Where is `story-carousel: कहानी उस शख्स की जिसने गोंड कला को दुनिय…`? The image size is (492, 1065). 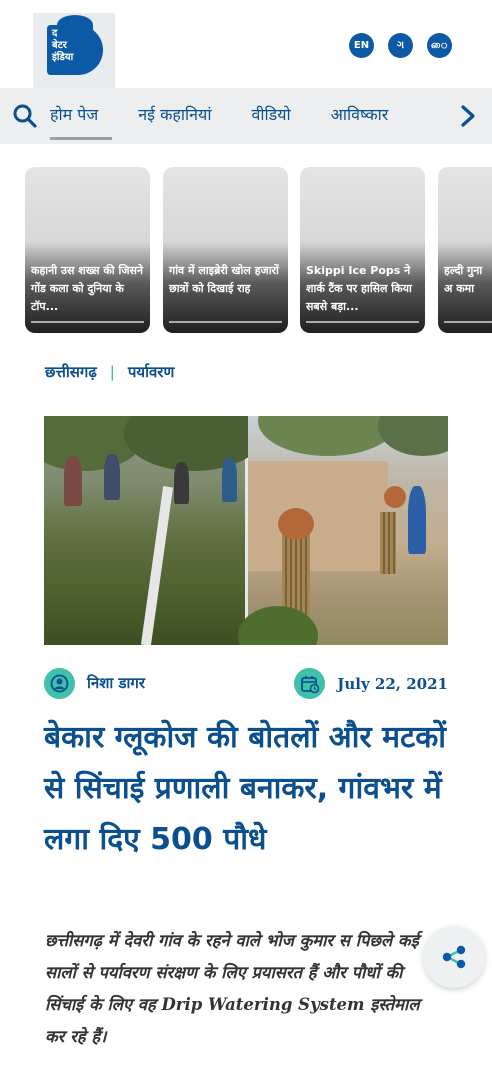
story-carousel: कहानी उस शख्स की जिसने गोंड कला को दुनिय… is located at coordinates (258, 250).